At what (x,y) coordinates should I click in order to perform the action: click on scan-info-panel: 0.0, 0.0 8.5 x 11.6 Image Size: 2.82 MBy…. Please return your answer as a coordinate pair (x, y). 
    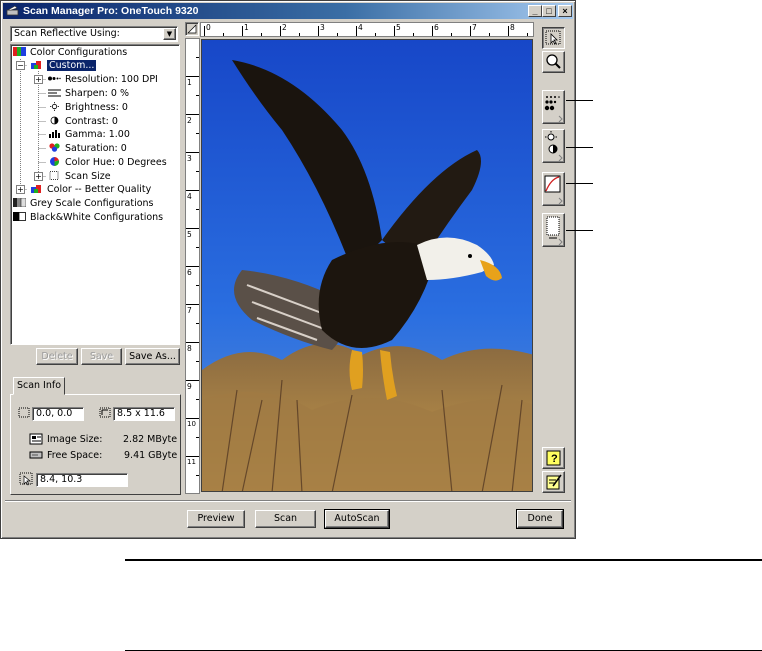
    Looking at the image, I should click on (95, 444).